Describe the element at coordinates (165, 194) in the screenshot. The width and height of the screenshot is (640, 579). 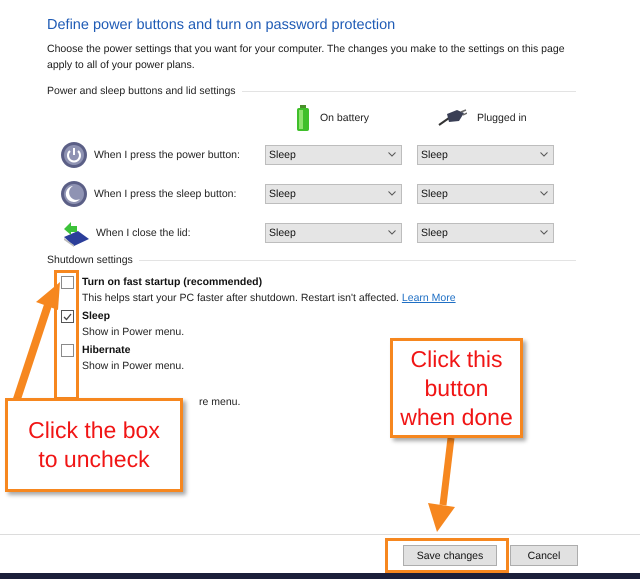
I see `setting-label: When I press the sleep button:` at that location.